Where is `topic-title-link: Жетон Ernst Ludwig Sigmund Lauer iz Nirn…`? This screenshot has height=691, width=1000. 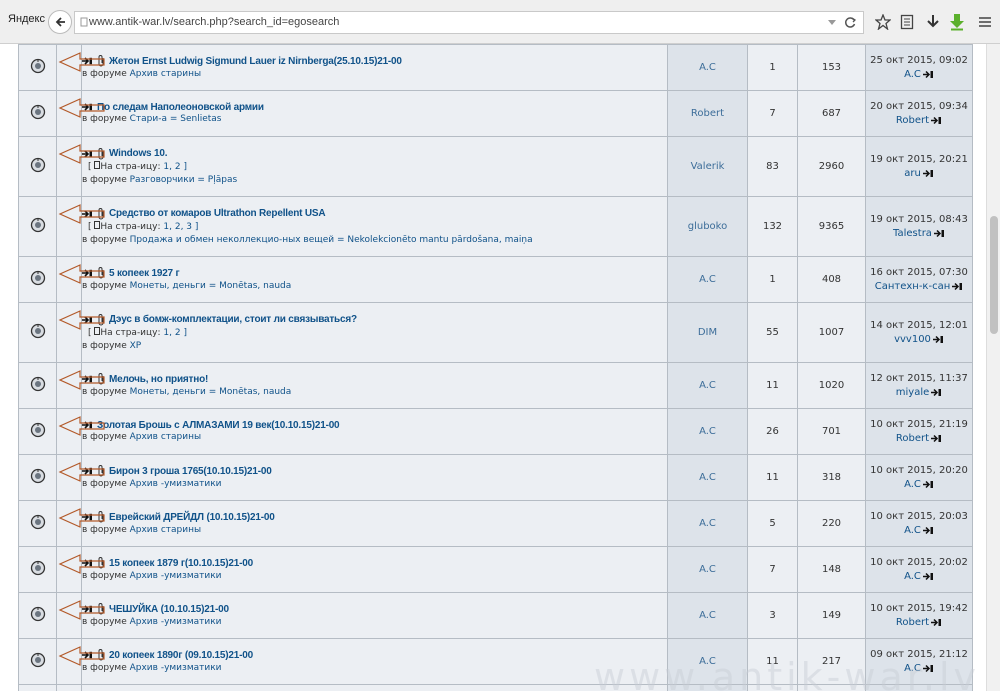
topic-title-link: Жетон Ernst Ludwig Sigmund Lauer iz Nirn… is located at coordinates (255, 61).